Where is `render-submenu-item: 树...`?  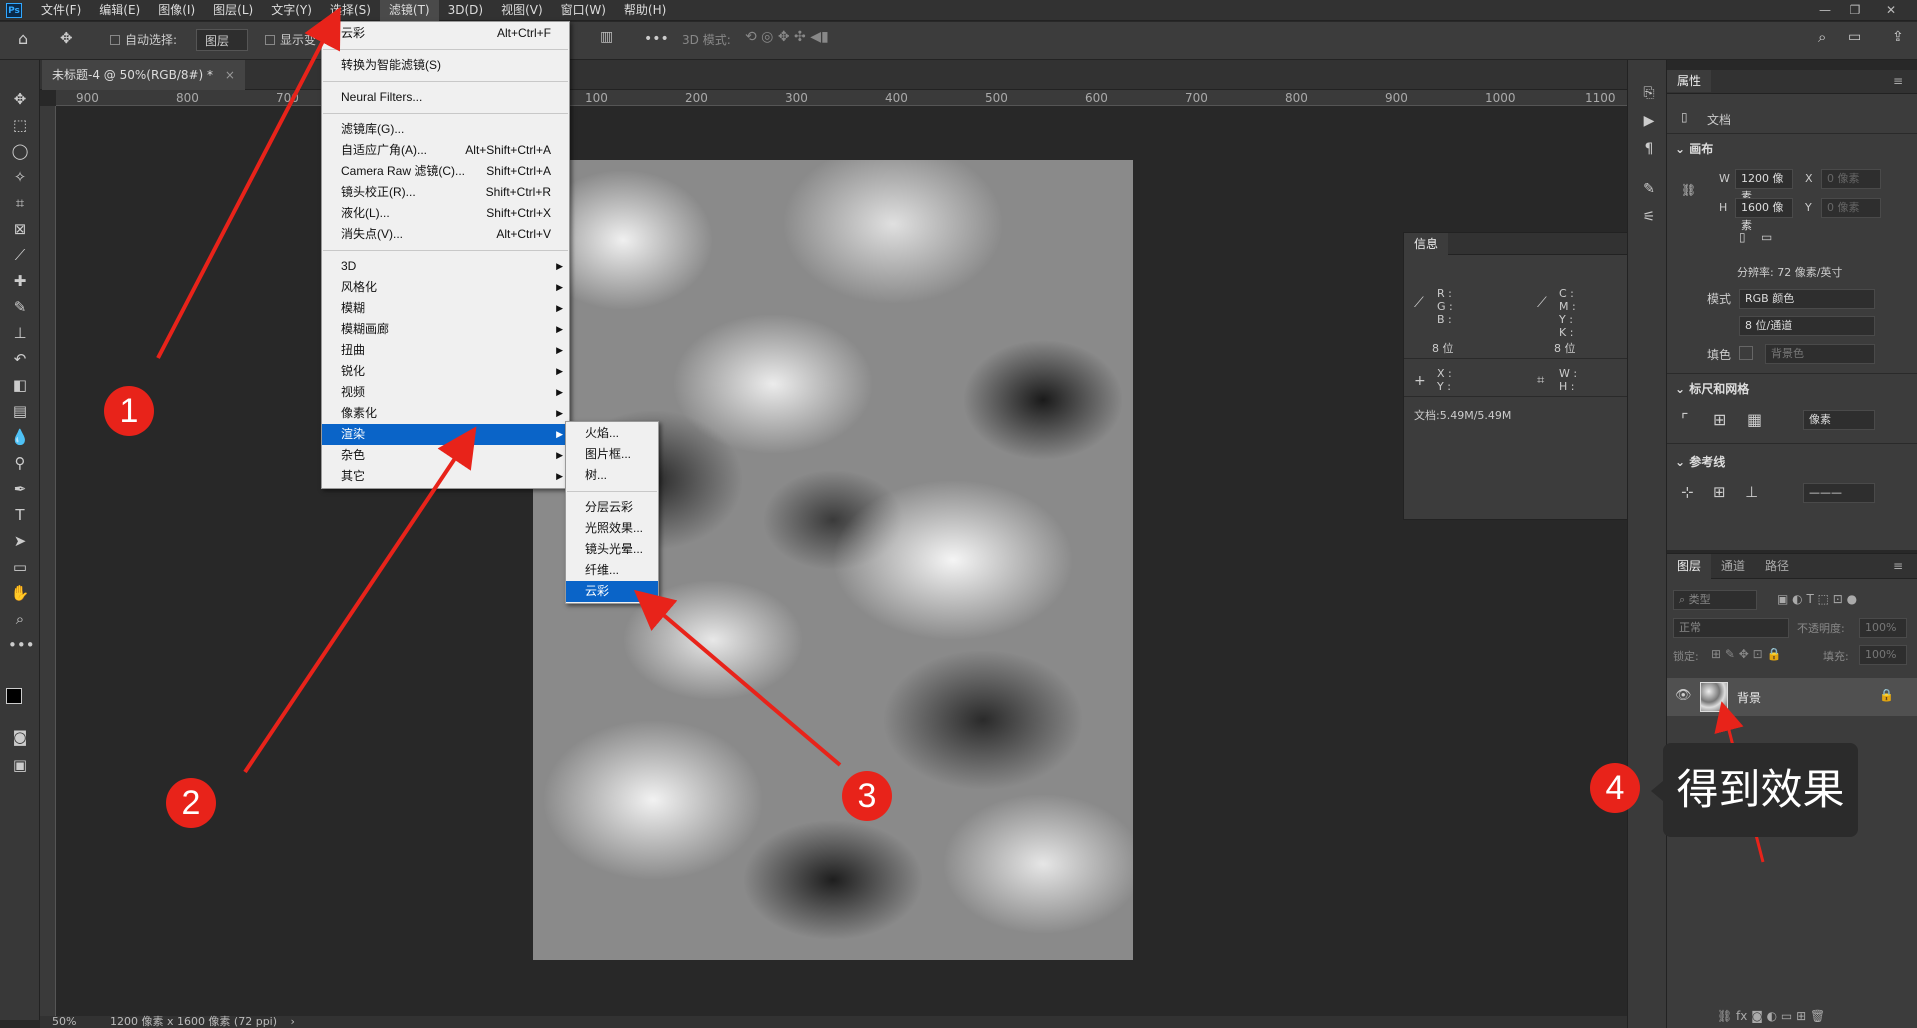 render-submenu-item: 树... is located at coordinates (612, 475).